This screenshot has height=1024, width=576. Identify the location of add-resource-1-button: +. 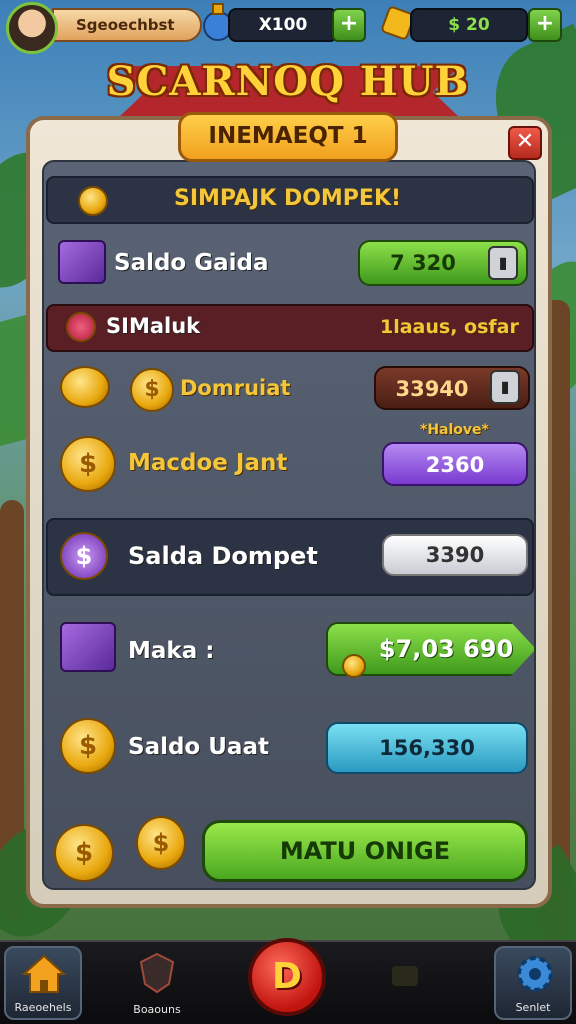
(349, 25).